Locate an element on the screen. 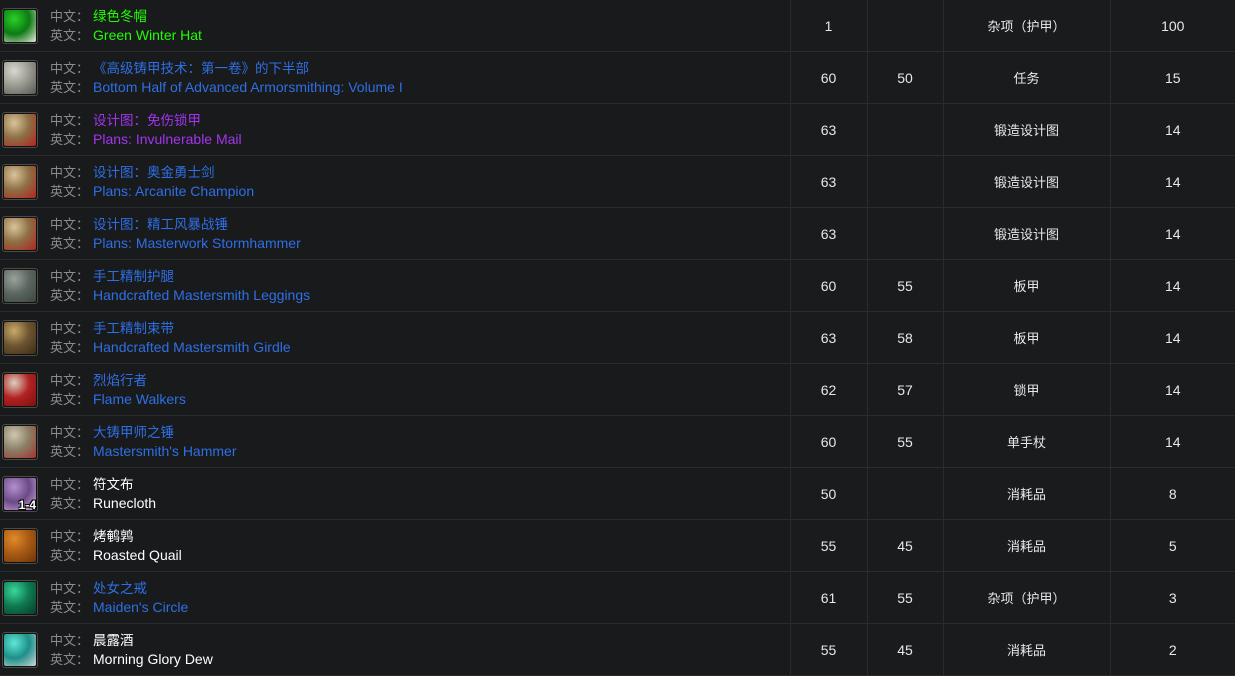 The width and height of the screenshot is (1235, 676). drink-bowl-icon is located at coordinates (20, 650).